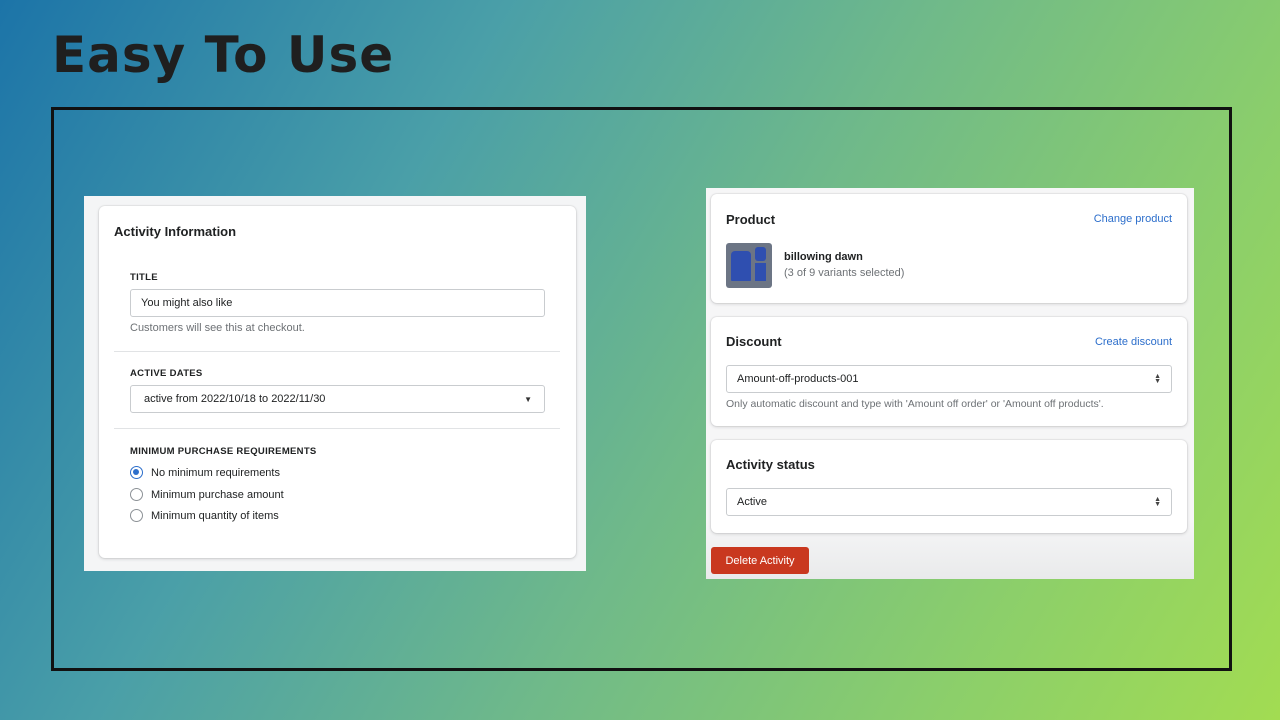 This screenshot has height=720, width=1280. I want to click on radio-min-quantity: Minimum quantity of items, so click(204, 515).